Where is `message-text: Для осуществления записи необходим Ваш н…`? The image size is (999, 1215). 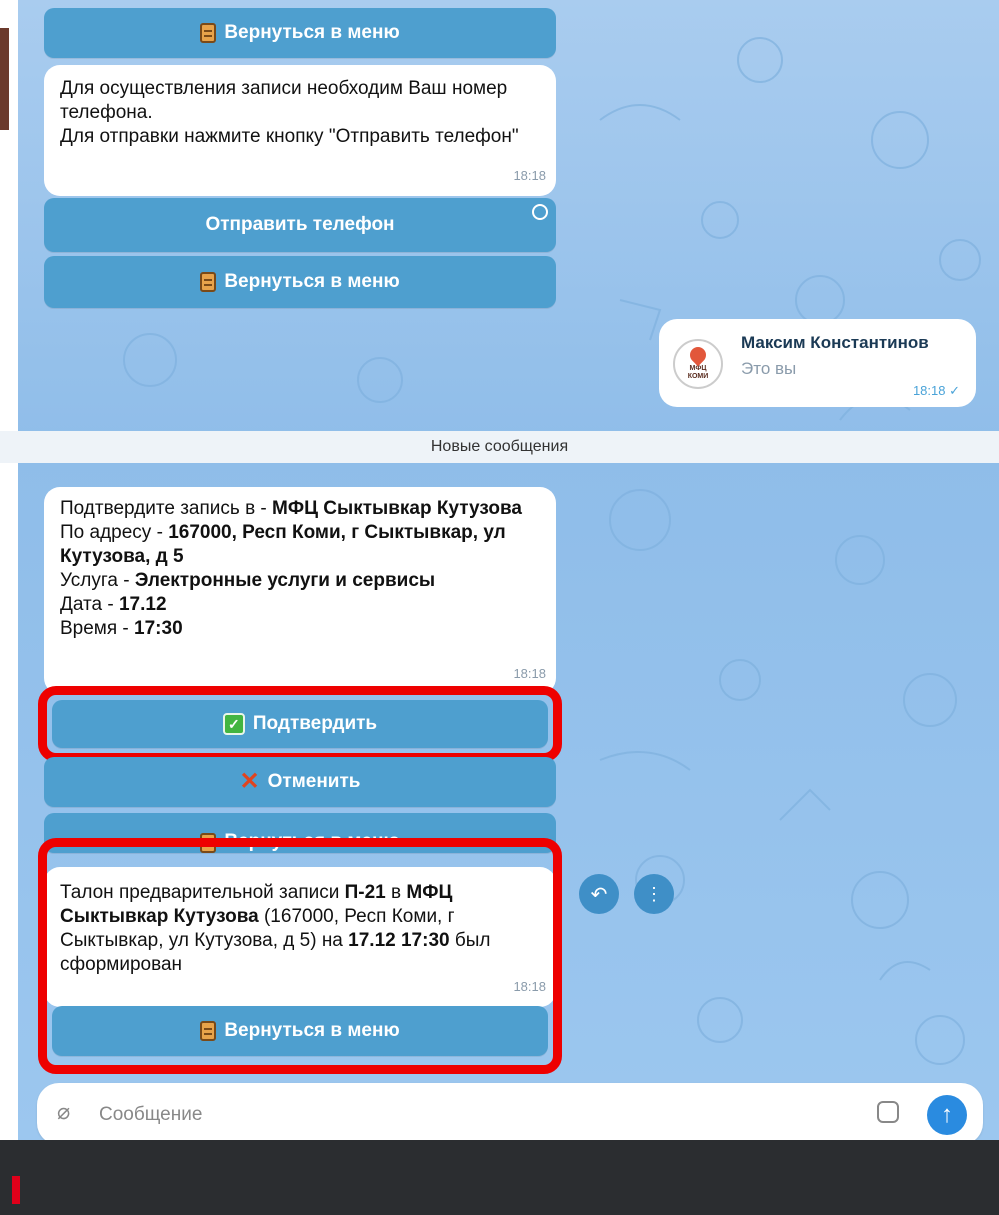 message-text: Для осуществления записи необходим Ваш н… is located at coordinates (289, 112).